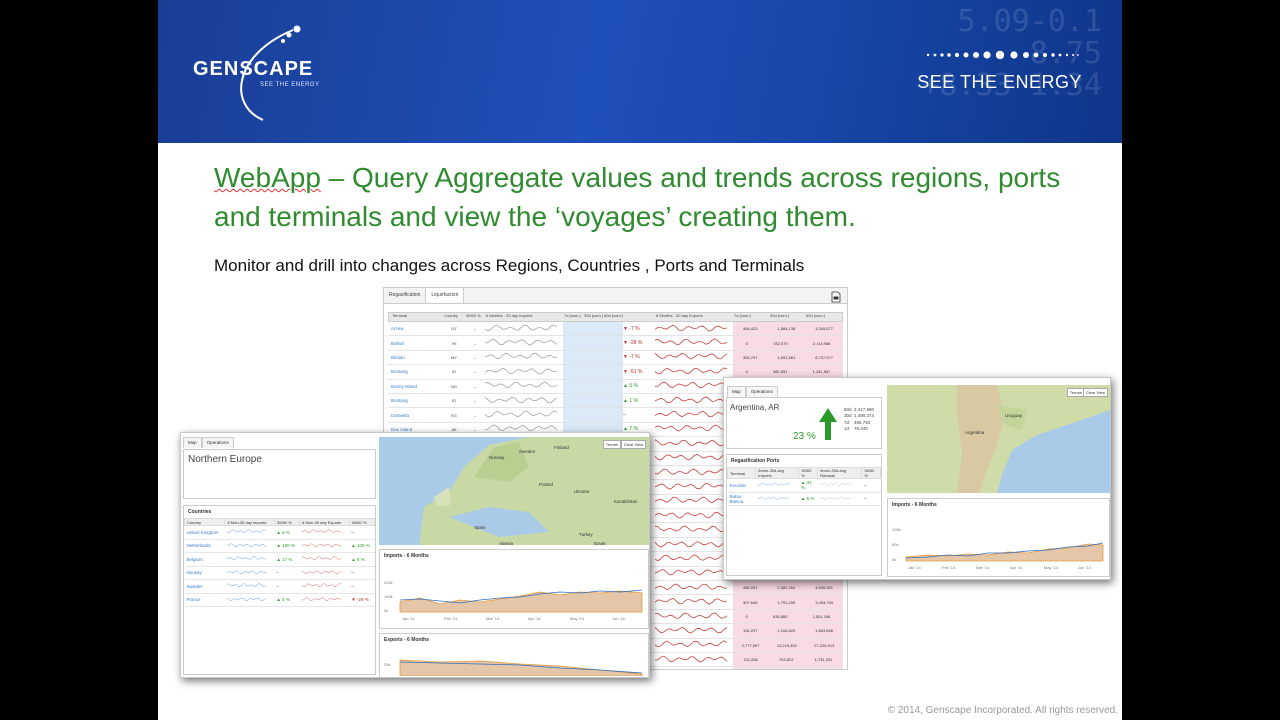  I want to click on terminal-link: Arzew, so click(415, 328).